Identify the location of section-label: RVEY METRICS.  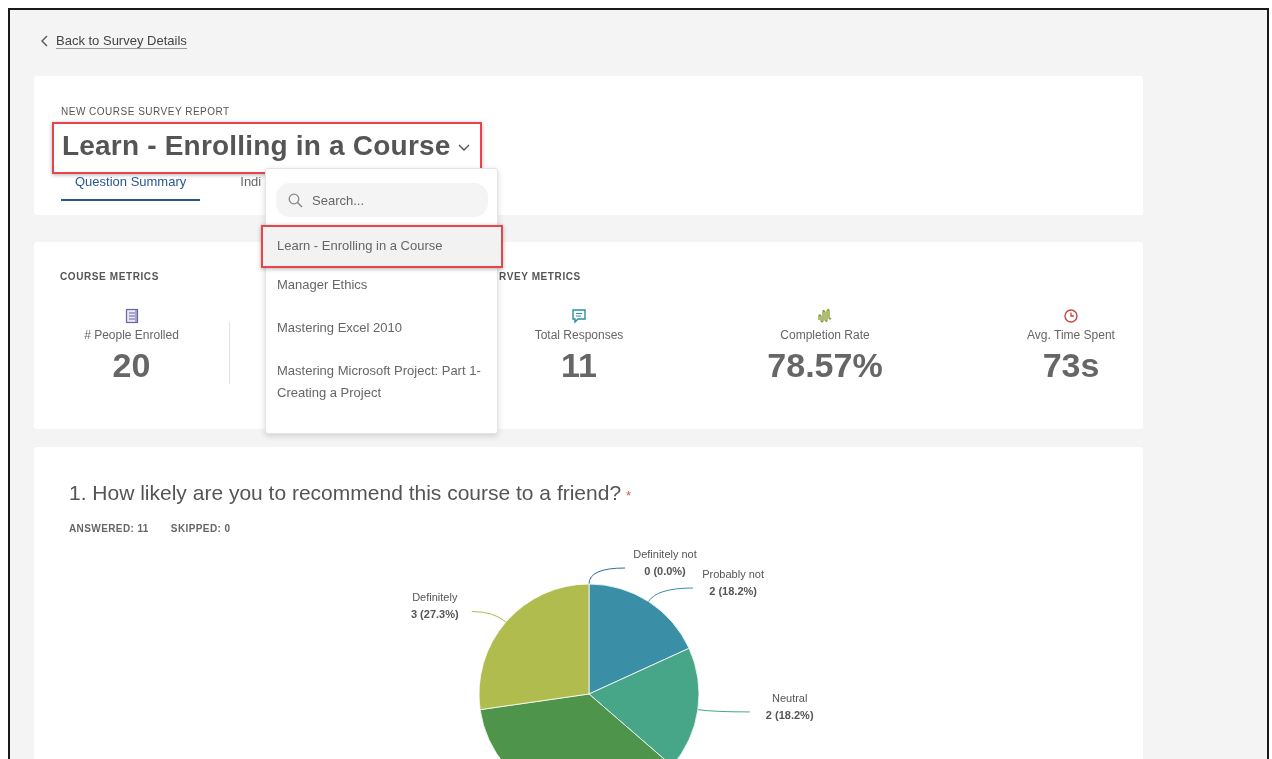
(540, 276).